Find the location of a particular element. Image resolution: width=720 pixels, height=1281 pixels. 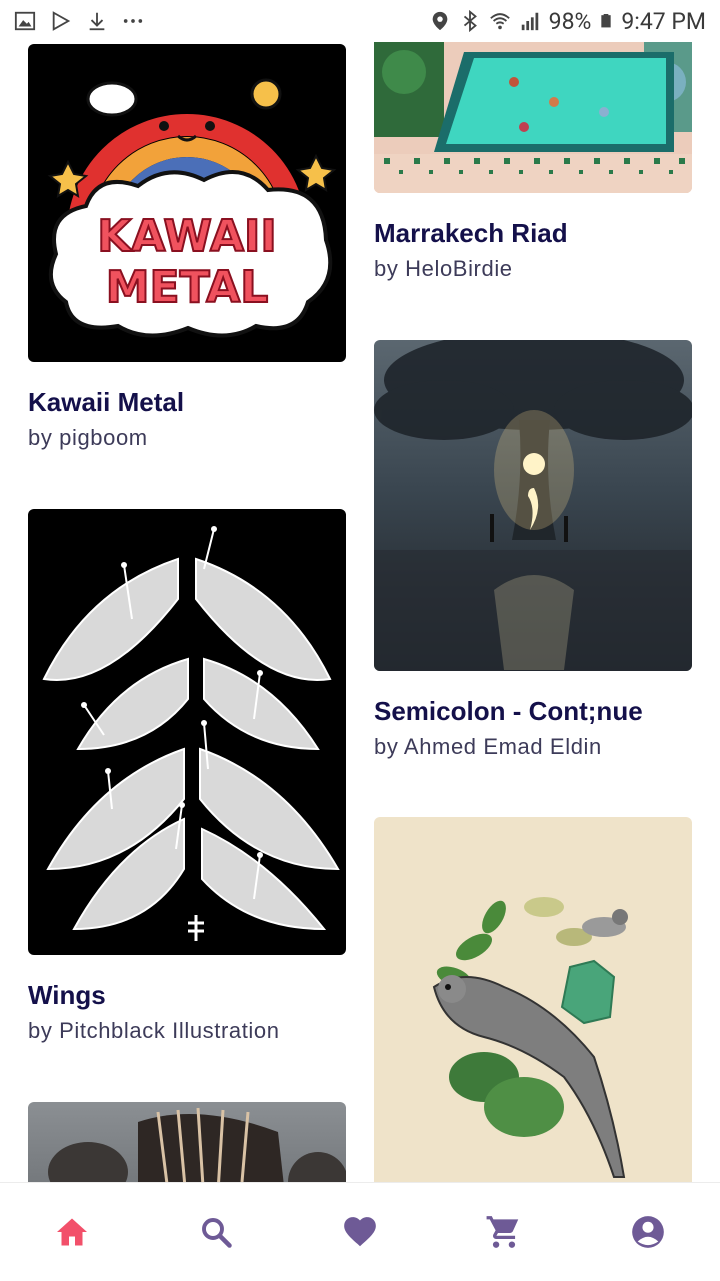

search-icon is located at coordinates (217, 1233).